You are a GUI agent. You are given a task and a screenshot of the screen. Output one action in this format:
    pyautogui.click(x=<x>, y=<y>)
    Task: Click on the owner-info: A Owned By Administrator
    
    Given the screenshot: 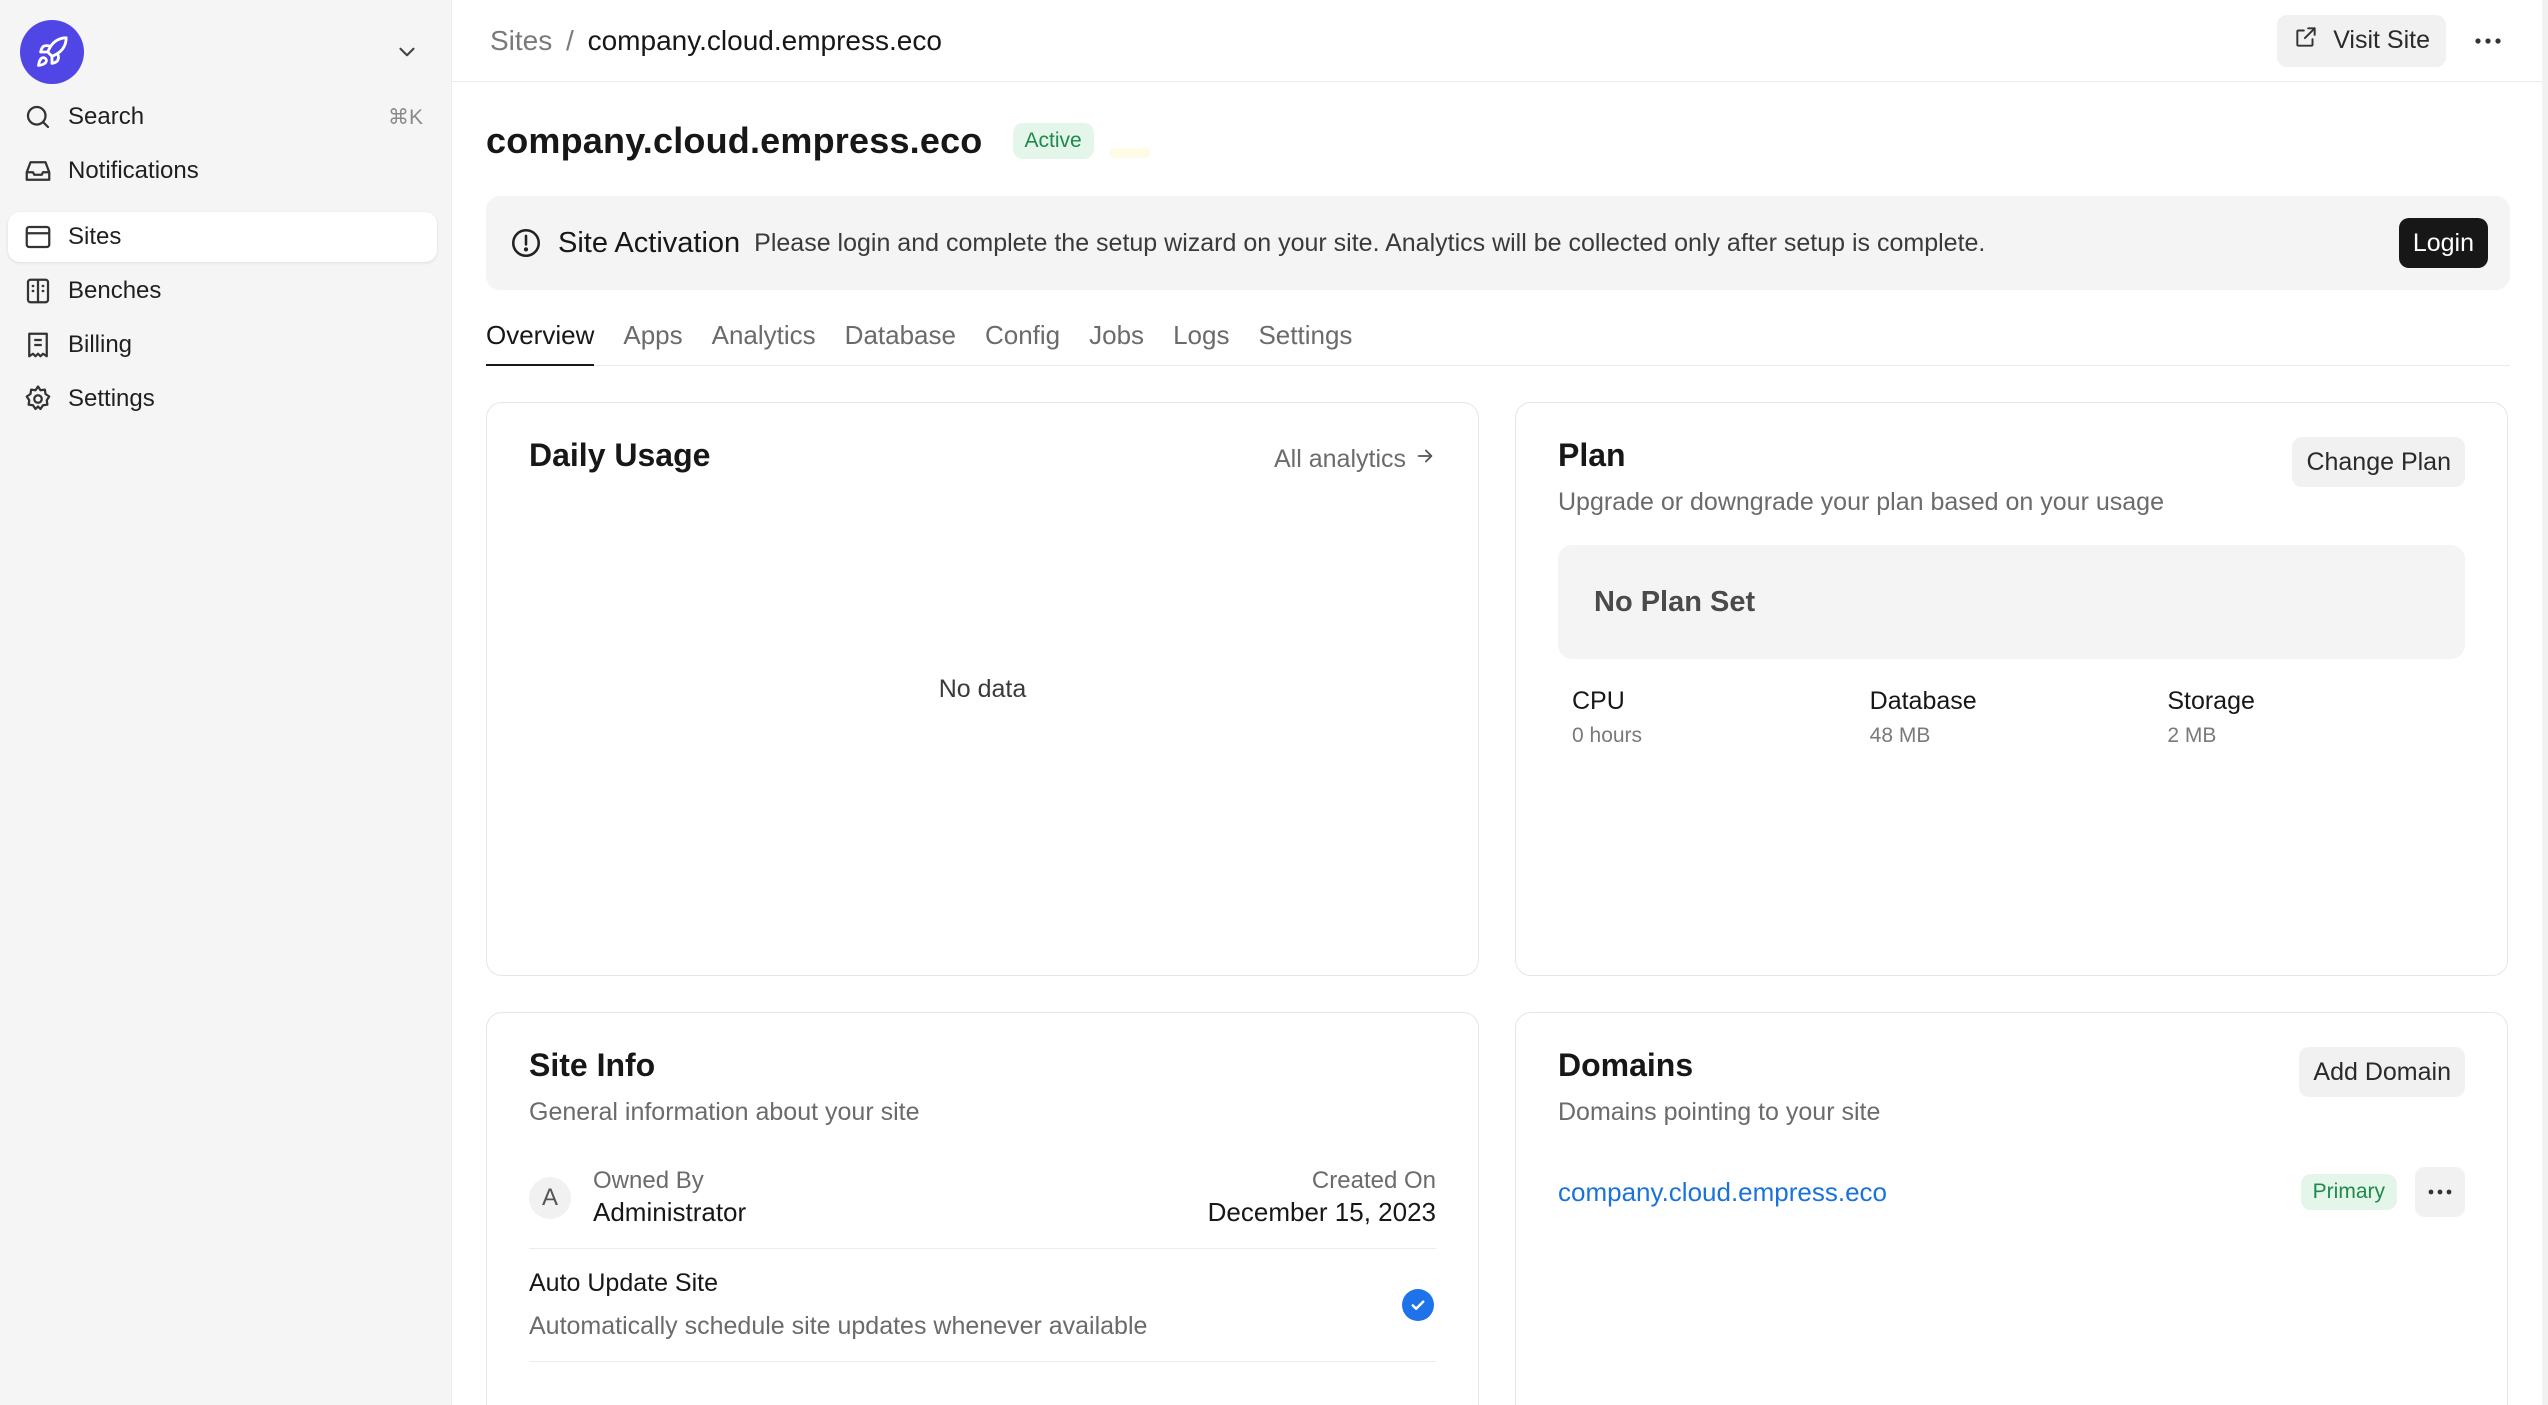 What is the action you would take?
    pyautogui.click(x=637, y=1197)
    